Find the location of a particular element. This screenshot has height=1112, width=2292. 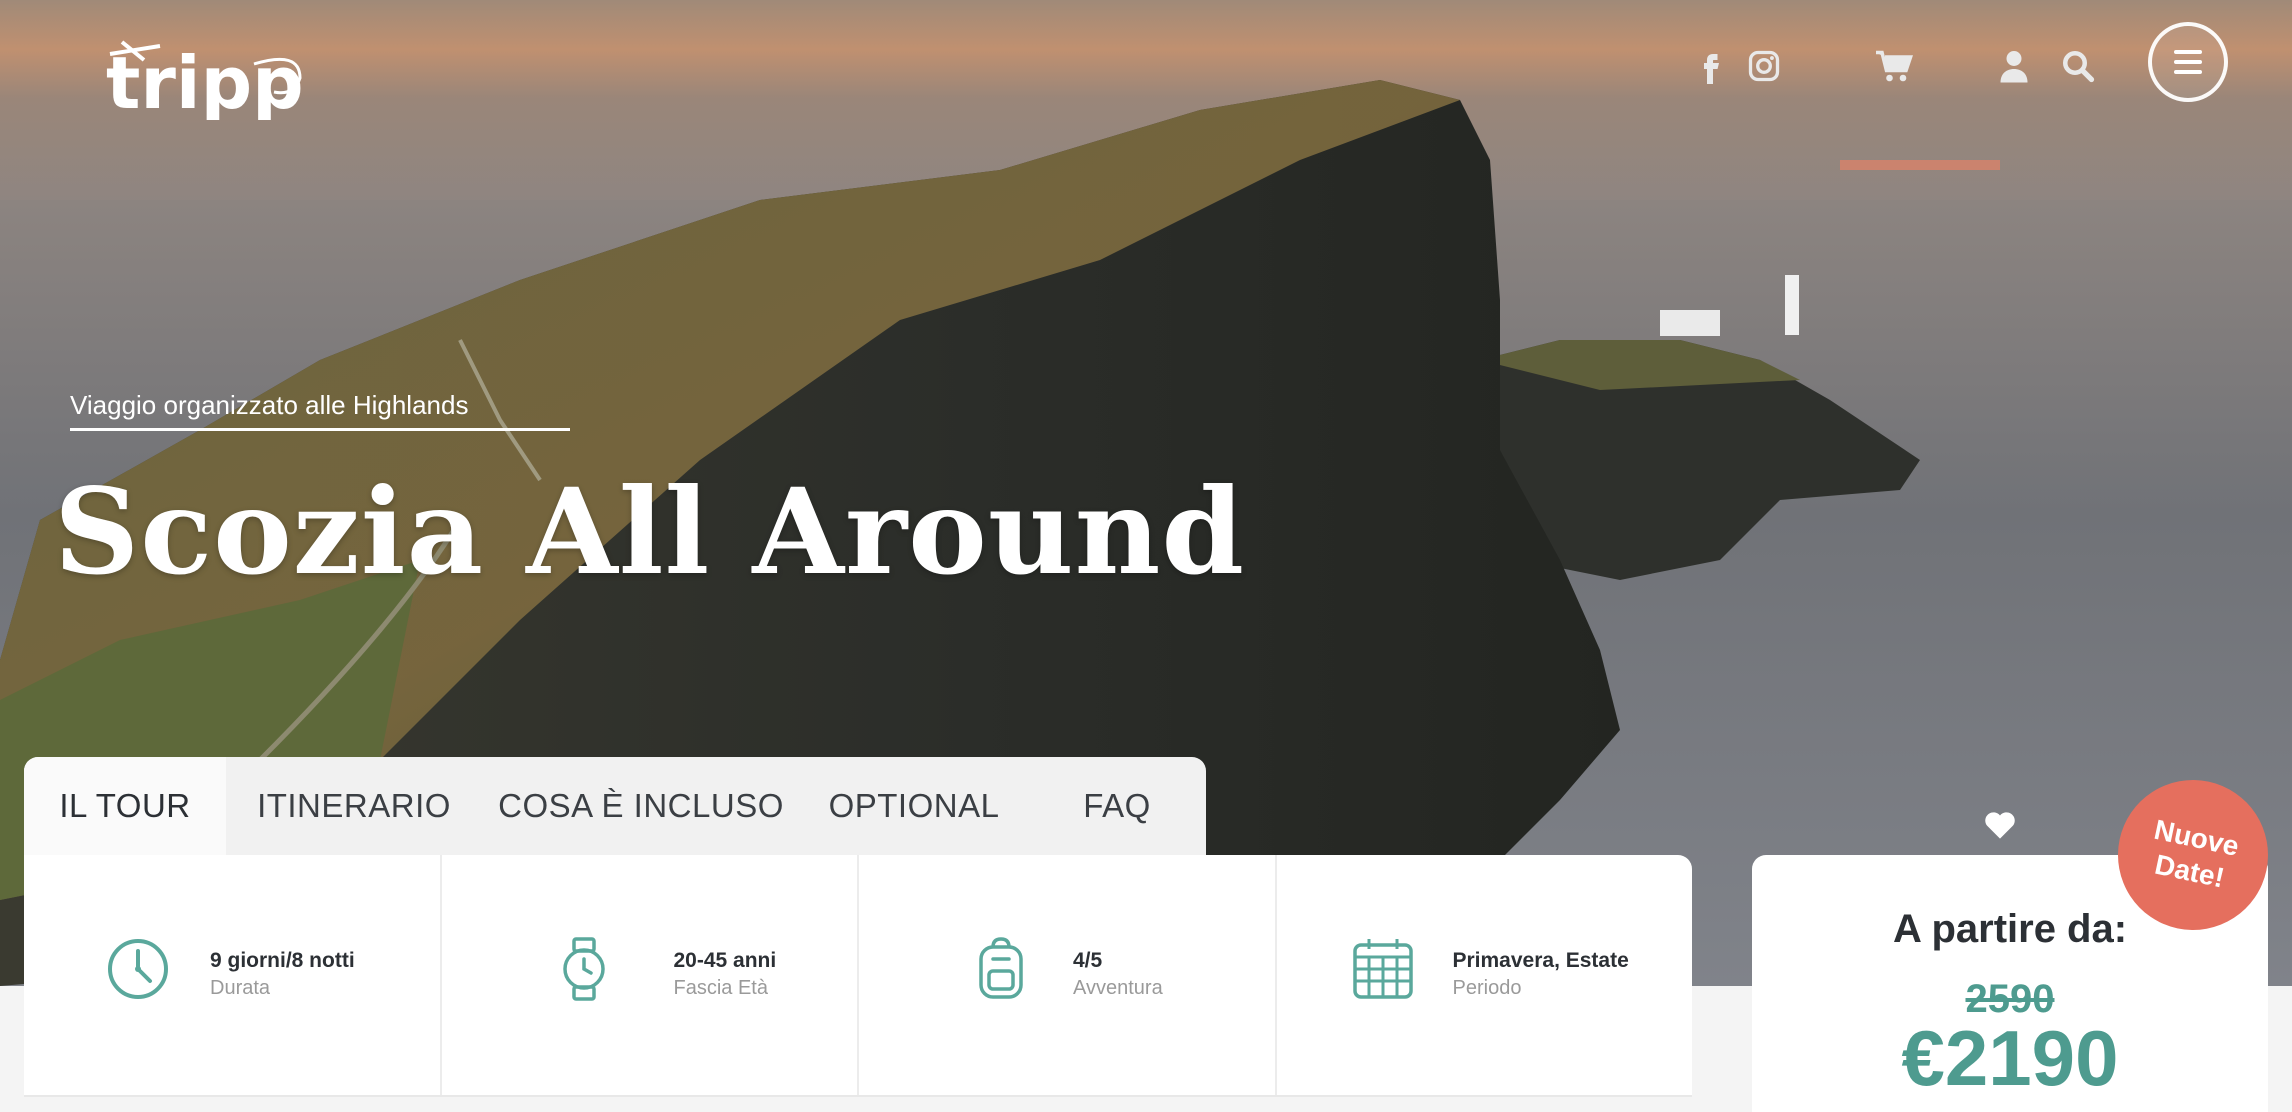

trippo-logo: trippo is located at coordinates (204, 68).